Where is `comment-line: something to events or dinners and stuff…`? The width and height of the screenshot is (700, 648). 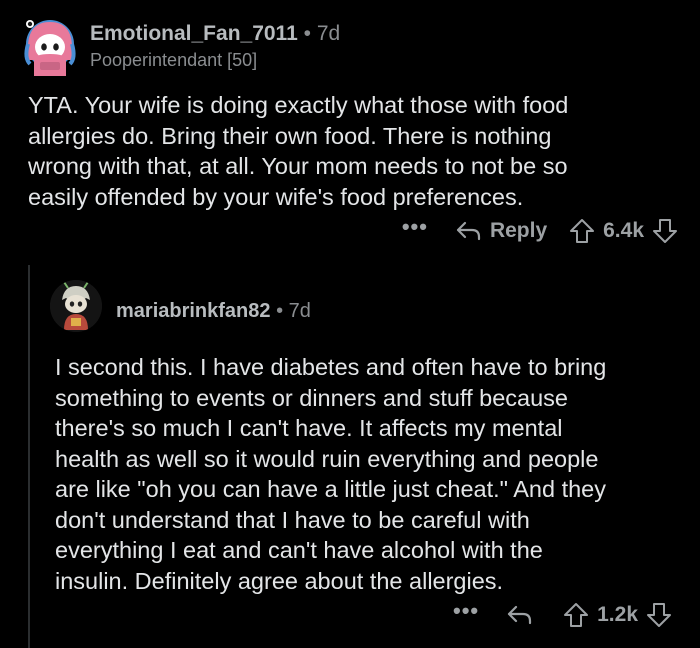
comment-line: something to events or dinners and stuff… is located at coordinates (311, 397).